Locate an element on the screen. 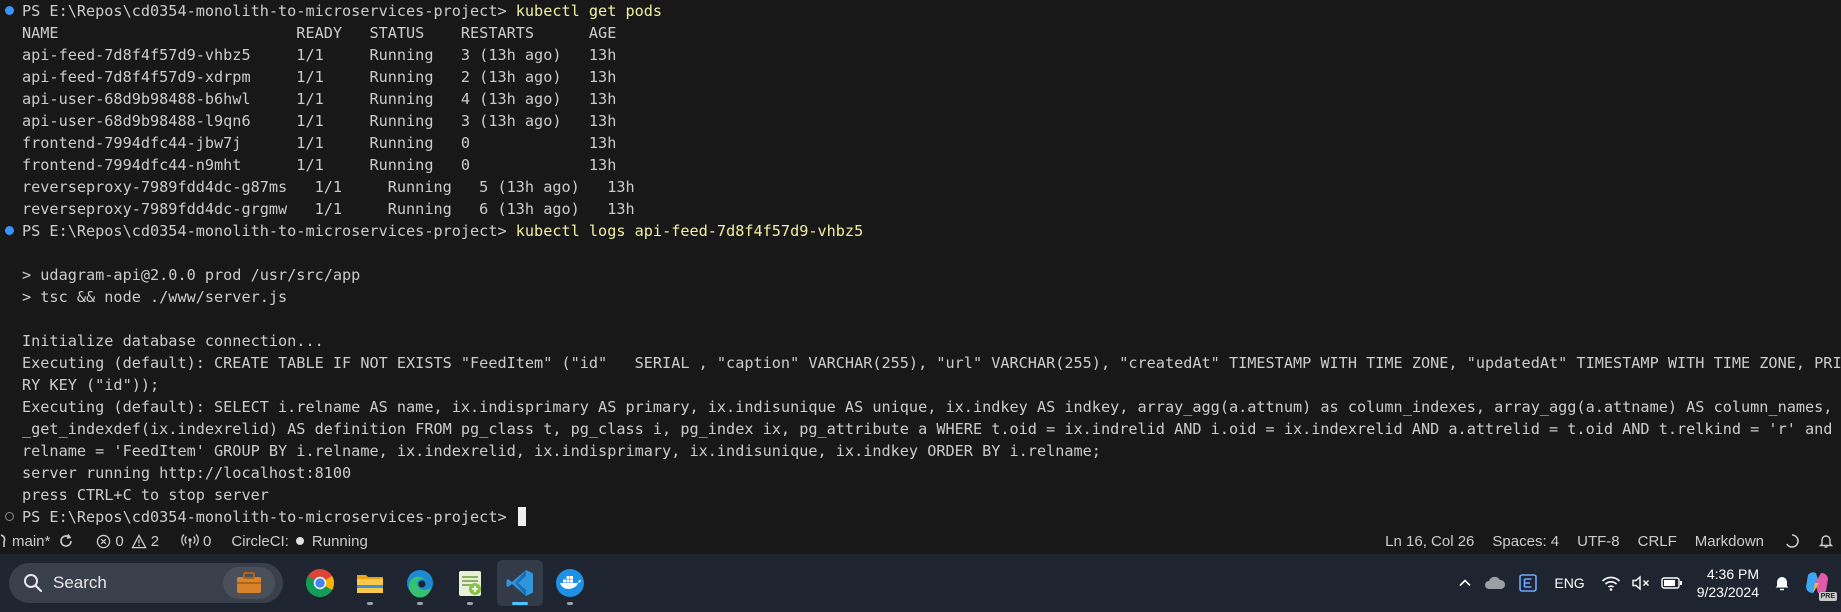 The height and width of the screenshot is (612, 1841). notepad-plus-plus-icon is located at coordinates (470, 583).